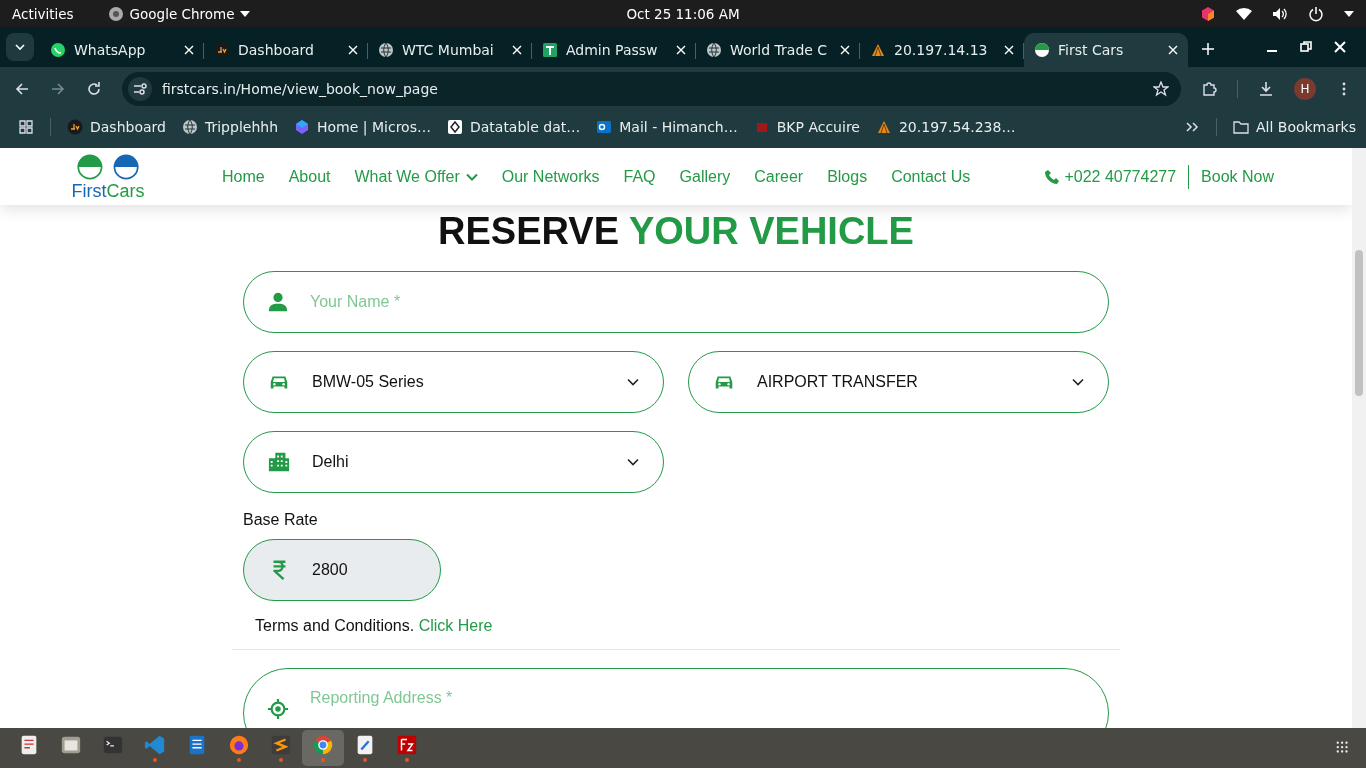  What do you see at coordinates (1237, 176) in the screenshot?
I see `book-now-link: Book Now` at bounding box center [1237, 176].